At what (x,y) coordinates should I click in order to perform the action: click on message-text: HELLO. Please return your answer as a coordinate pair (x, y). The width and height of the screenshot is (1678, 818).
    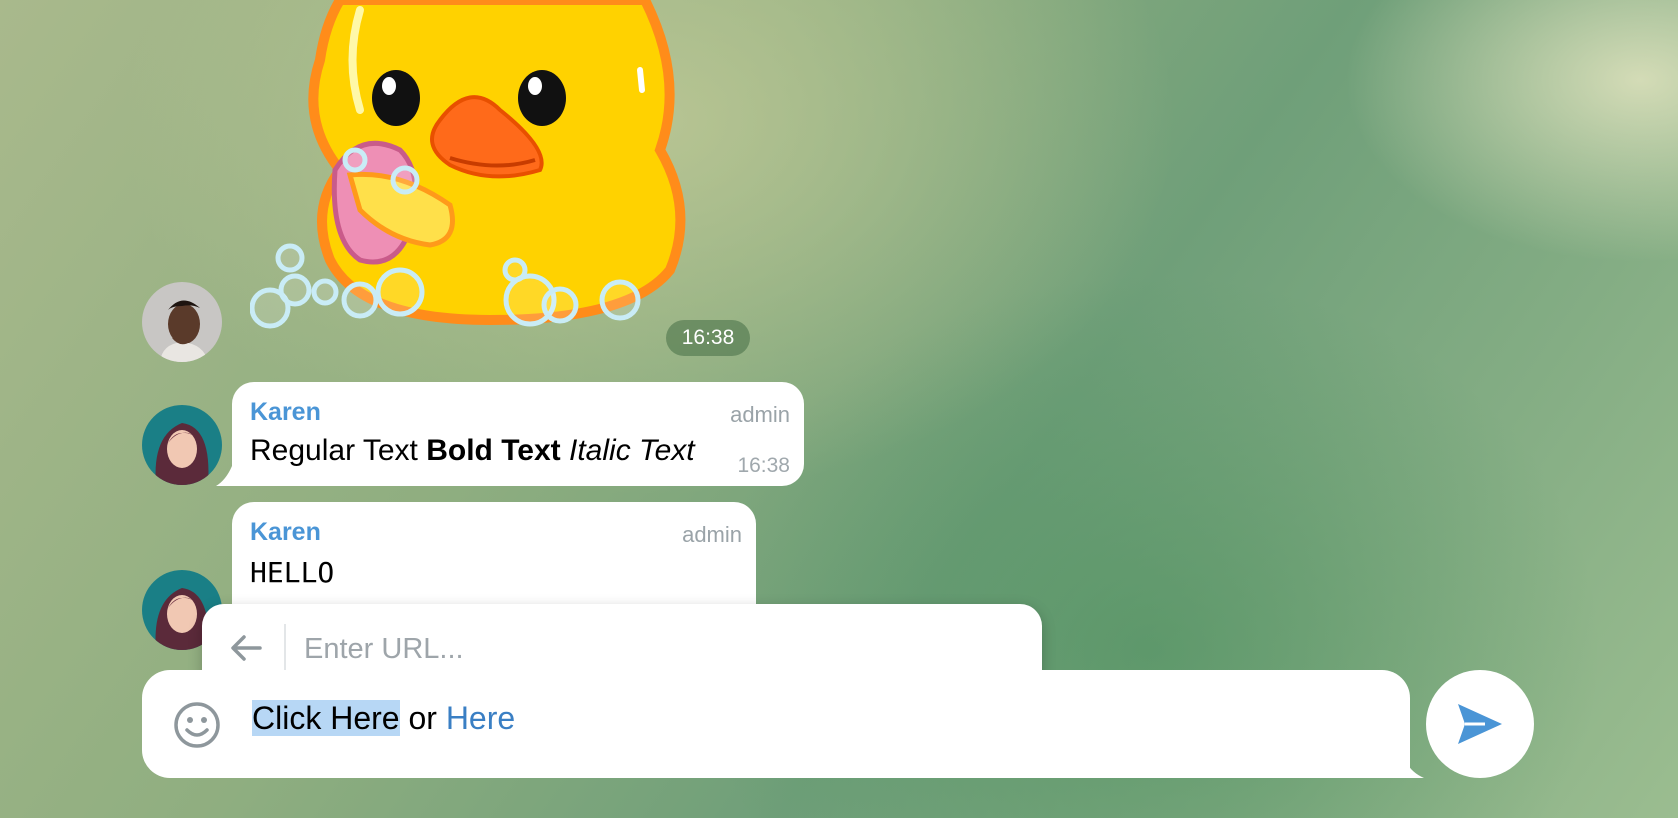
    Looking at the image, I should click on (292, 572).